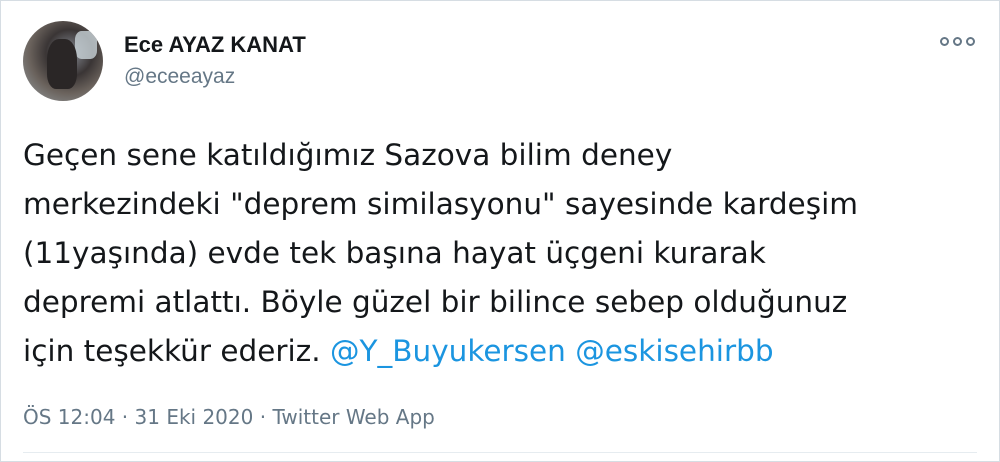 Image resolution: width=1000 pixels, height=462 pixels. I want to click on tweet-line-prefix: için teşekkür ederiz., so click(176, 351).